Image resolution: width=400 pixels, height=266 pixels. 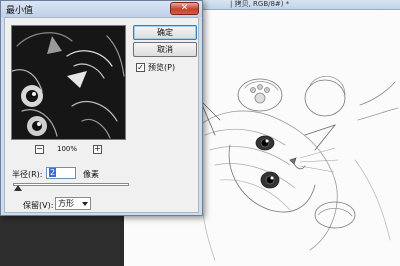 What do you see at coordinates (18, 188) in the screenshot?
I see `radius-slider-thumb` at bounding box center [18, 188].